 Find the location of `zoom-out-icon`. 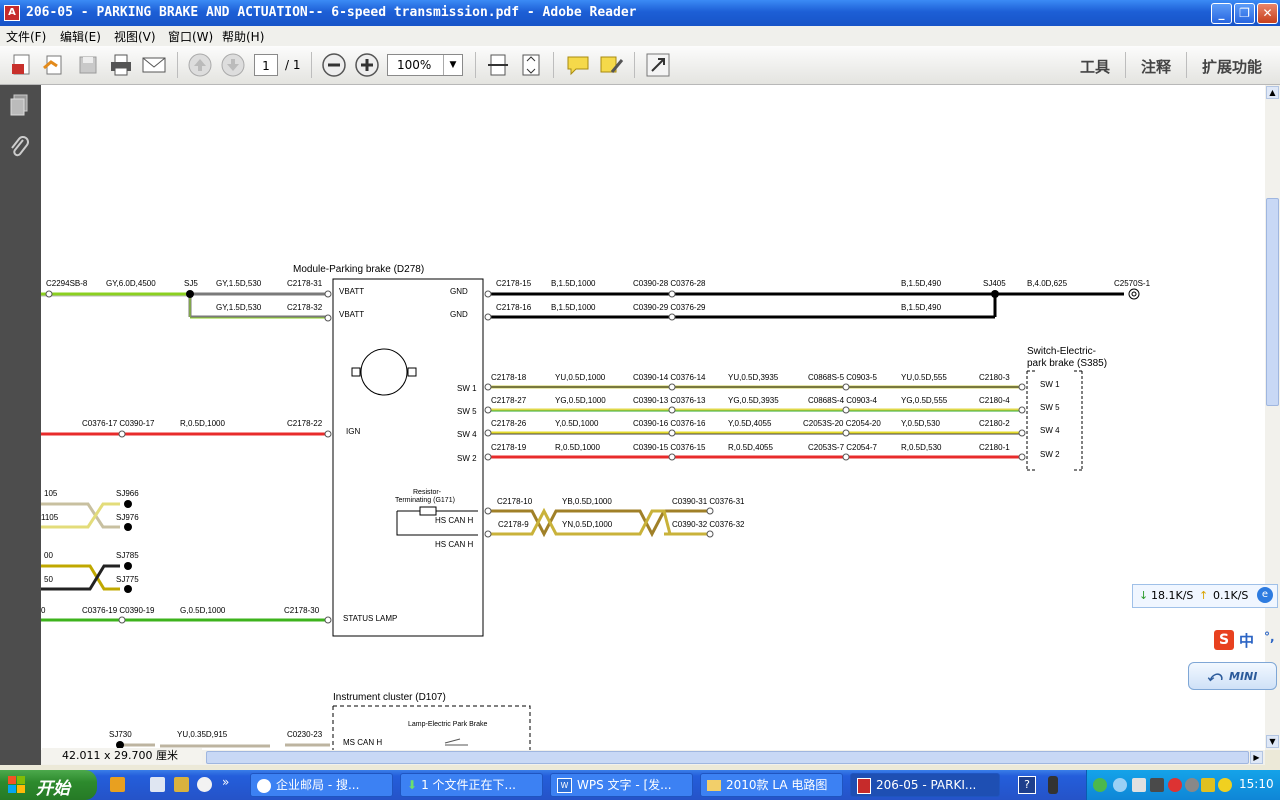

zoom-out-icon is located at coordinates (334, 65).